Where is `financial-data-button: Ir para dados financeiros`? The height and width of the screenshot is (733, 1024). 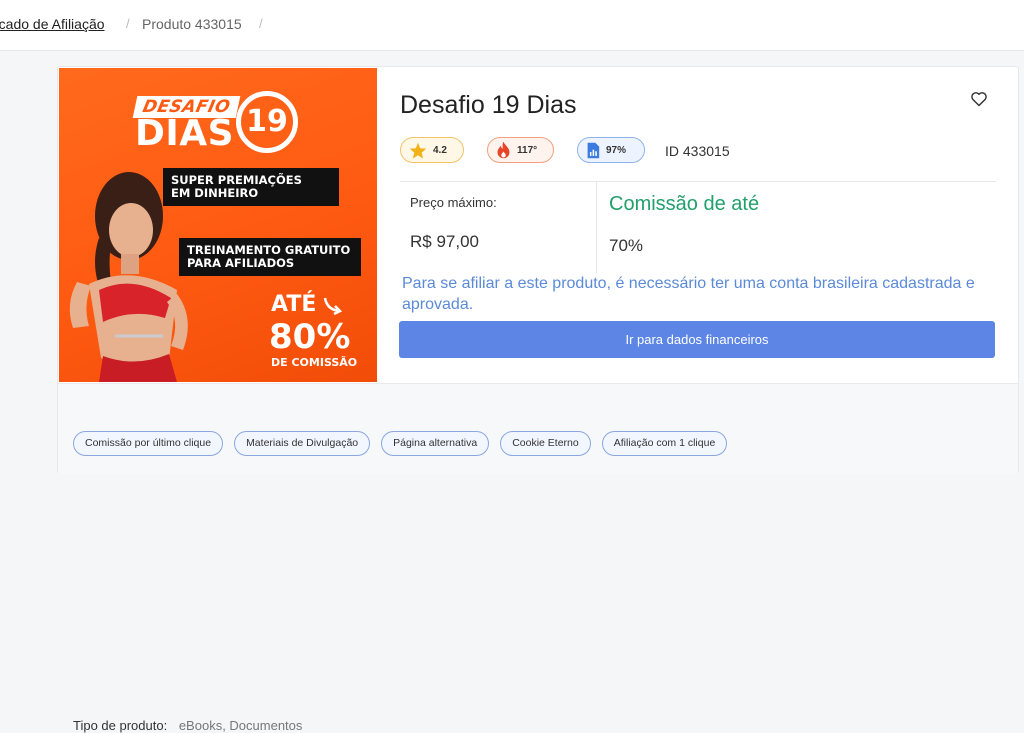 financial-data-button: Ir para dados financeiros is located at coordinates (697, 339).